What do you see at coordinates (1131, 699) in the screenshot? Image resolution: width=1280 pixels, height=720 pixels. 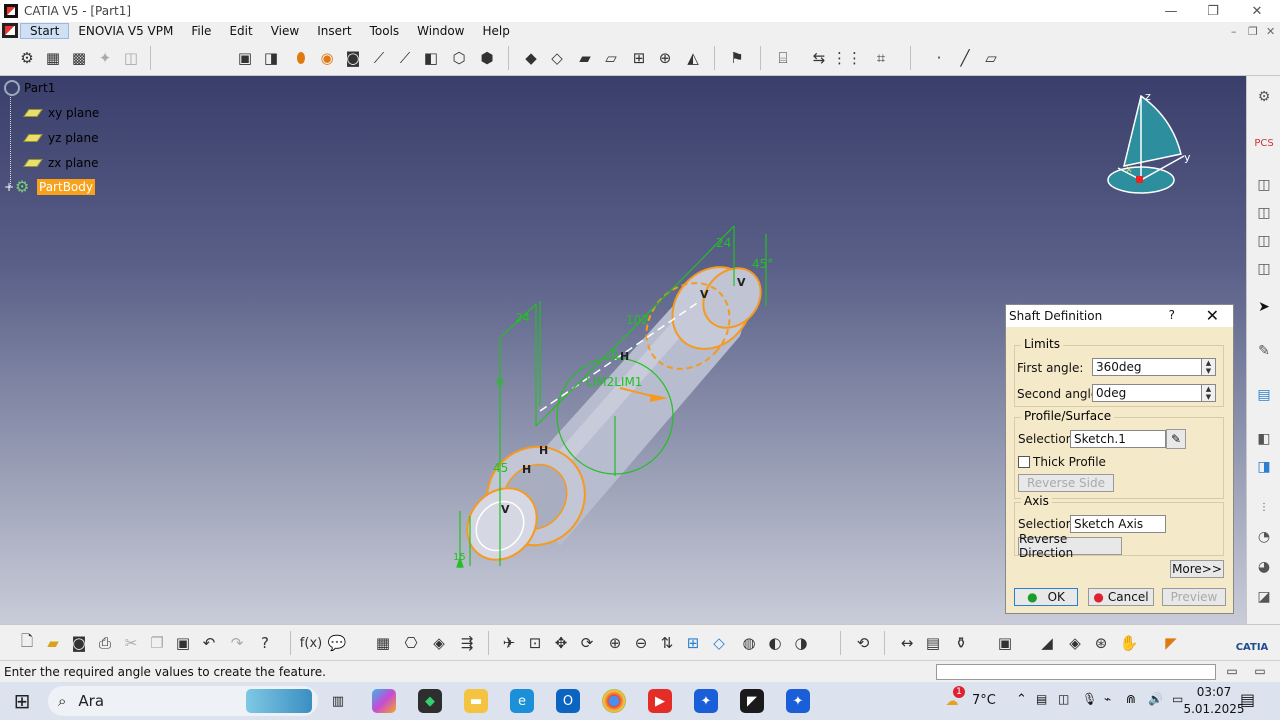 I see `wifi-icon: ⋒` at bounding box center [1131, 699].